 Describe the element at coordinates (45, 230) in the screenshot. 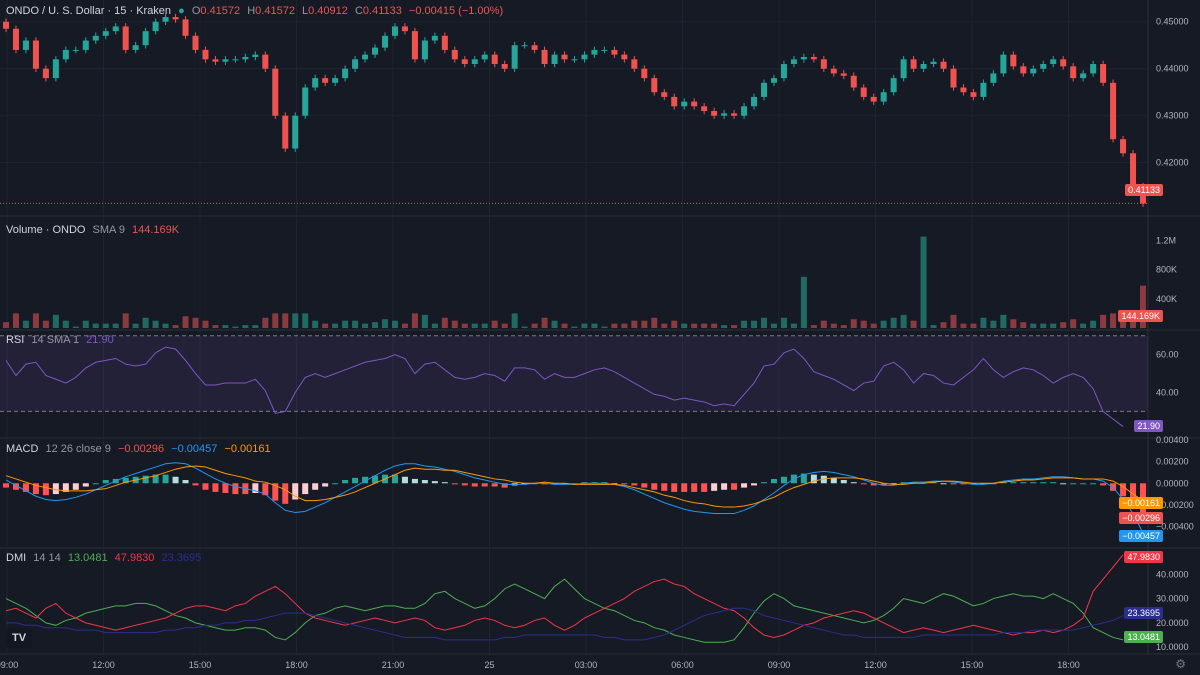

I see `volume-title: Volume · ONDO` at that location.